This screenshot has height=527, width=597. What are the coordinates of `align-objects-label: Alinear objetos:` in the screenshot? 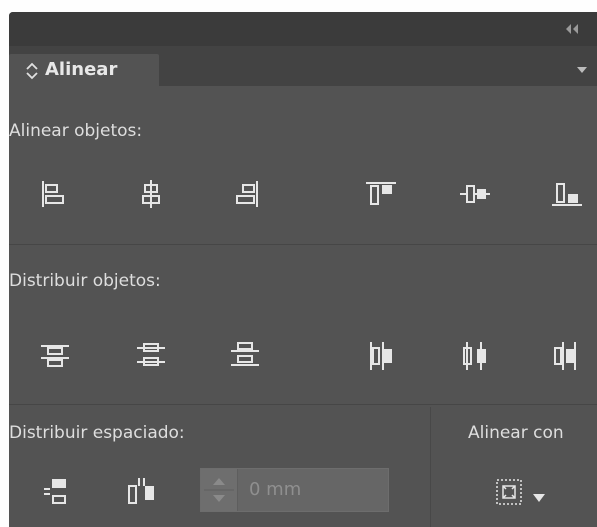 It's located at (76, 131).